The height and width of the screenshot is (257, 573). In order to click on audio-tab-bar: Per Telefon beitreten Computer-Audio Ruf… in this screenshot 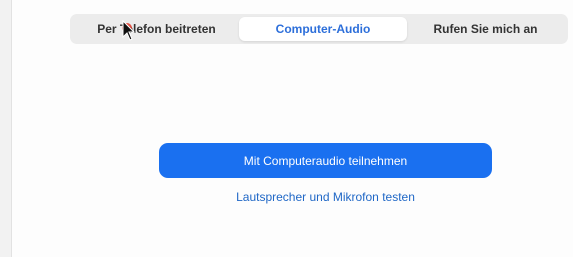, I will do `click(319, 29)`.